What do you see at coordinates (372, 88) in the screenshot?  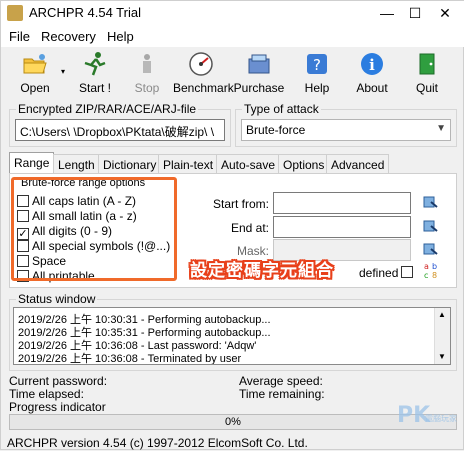 I see `about-label: About` at bounding box center [372, 88].